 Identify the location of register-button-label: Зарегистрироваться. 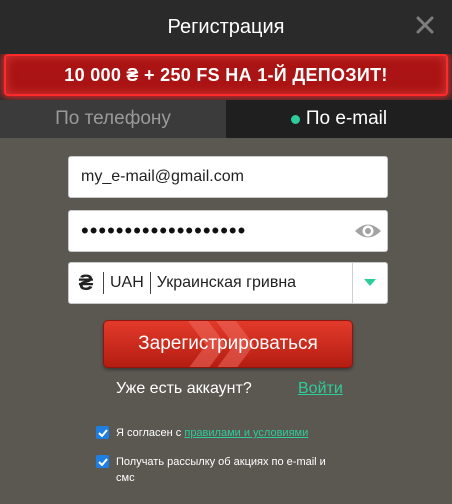
(228, 343).